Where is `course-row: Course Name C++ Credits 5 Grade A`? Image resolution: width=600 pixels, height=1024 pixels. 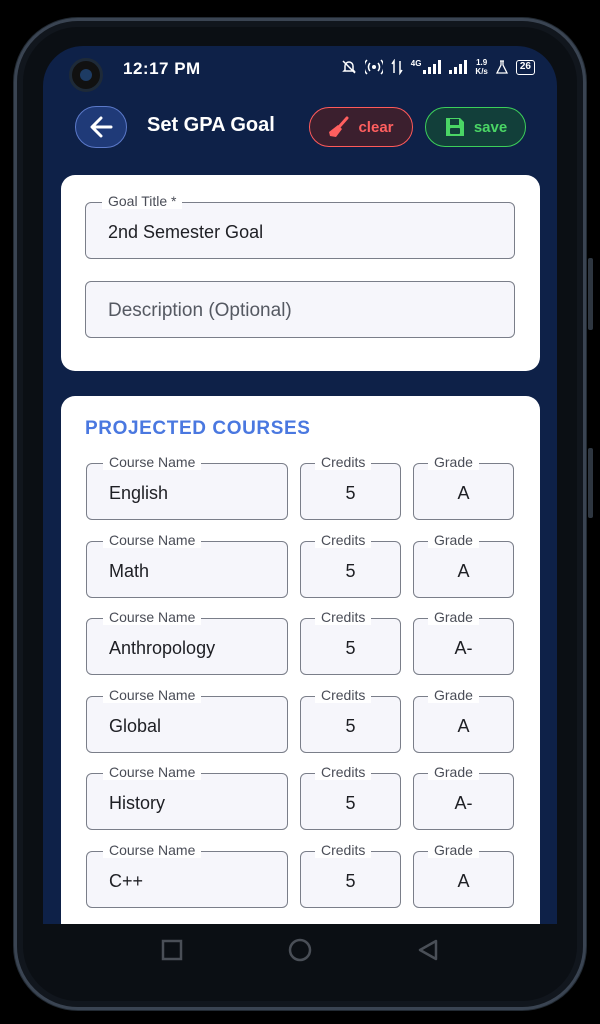 course-row: Course Name C++ Credits 5 Grade A is located at coordinates (300, 874).